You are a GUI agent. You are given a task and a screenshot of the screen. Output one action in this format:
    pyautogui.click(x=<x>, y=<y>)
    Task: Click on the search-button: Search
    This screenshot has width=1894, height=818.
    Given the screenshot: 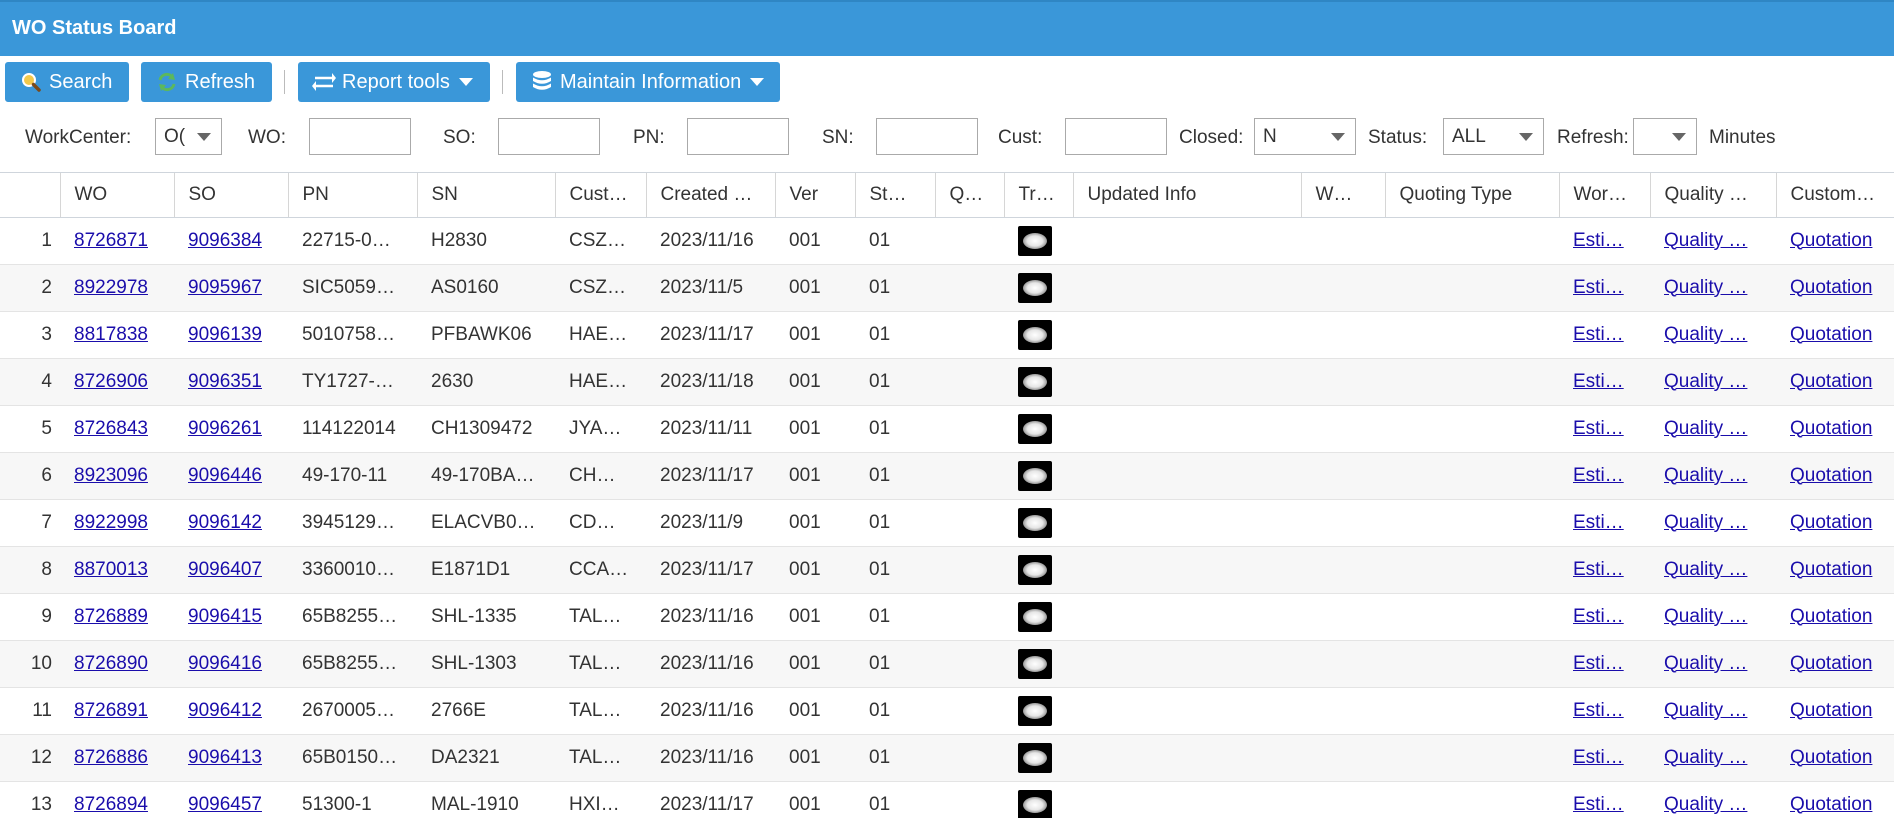 What is the action you would take?
    pyautogui.click(x=67, y=82)
    